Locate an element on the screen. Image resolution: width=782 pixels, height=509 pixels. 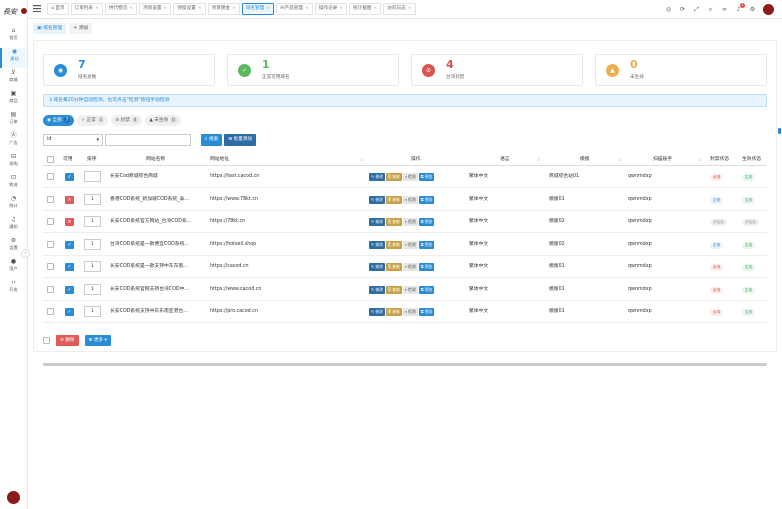
filter-1: ✓ 正常 1 is located at coordinates (93, 120).